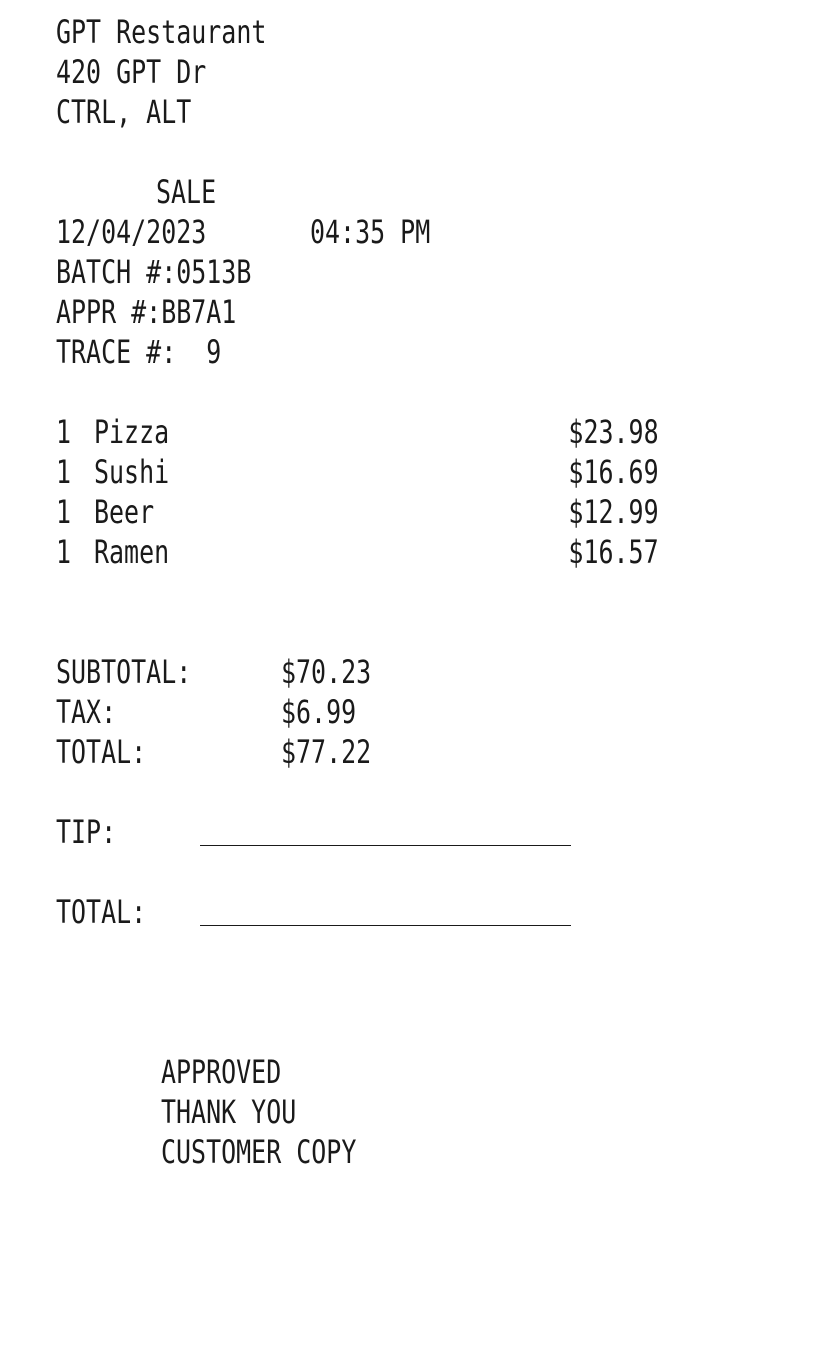 This screenshot has width=819, height=1361. I want to click on restaurant-address: 420 GPT Dr, so click(131, 72).